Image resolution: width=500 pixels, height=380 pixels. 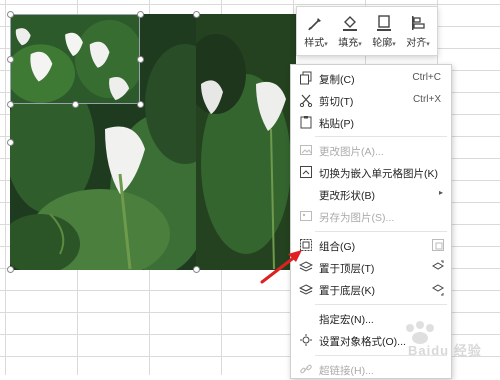 I want to click on copy-icon, so click(x=306, y=78).